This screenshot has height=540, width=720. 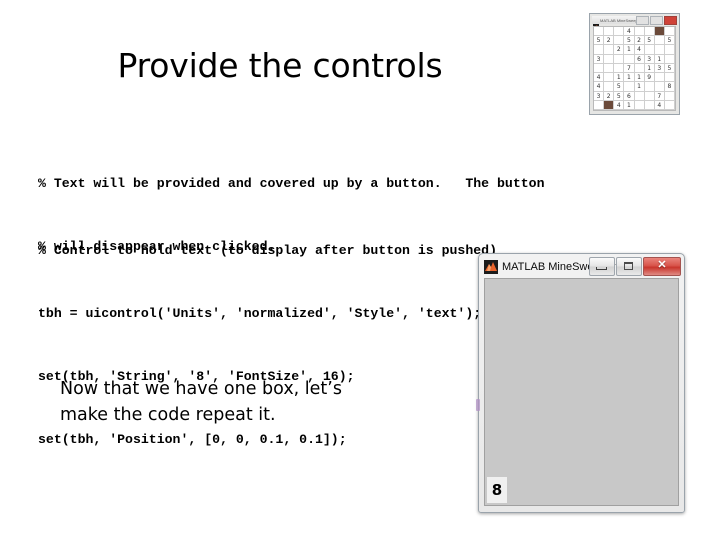 I want to click on maximize-icon, so click(x=628, y=266).